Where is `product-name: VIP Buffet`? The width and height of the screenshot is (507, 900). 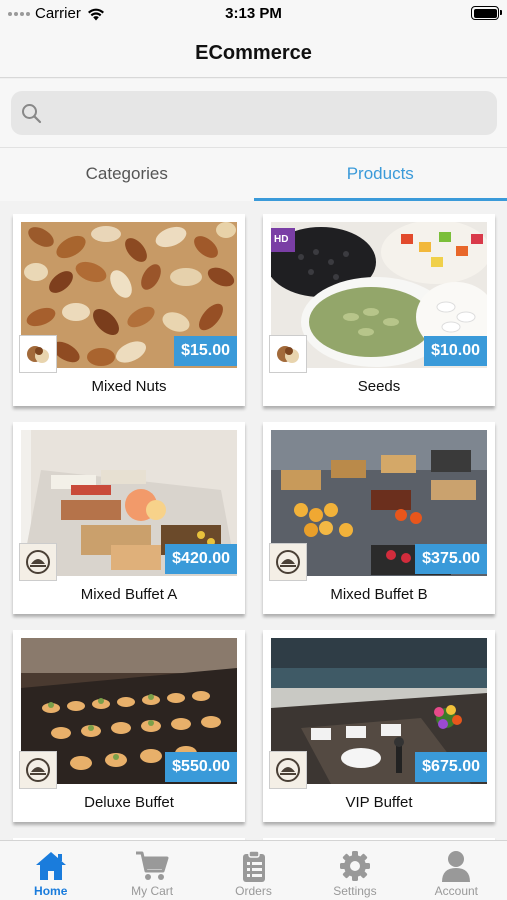 product-name: VIP Buffet is located at coordinates (379, 802).